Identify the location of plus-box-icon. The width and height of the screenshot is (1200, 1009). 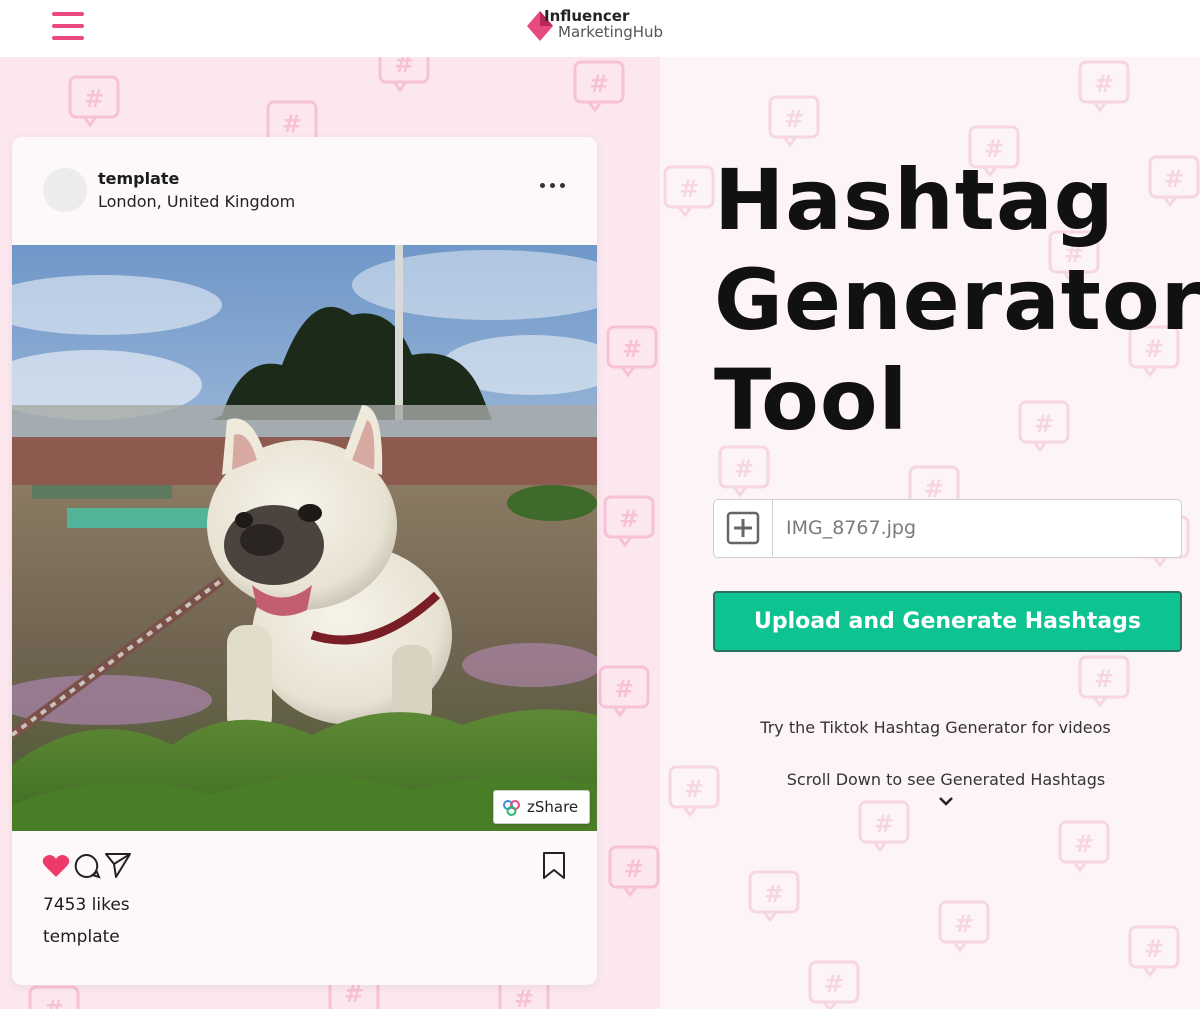
(743, 528).